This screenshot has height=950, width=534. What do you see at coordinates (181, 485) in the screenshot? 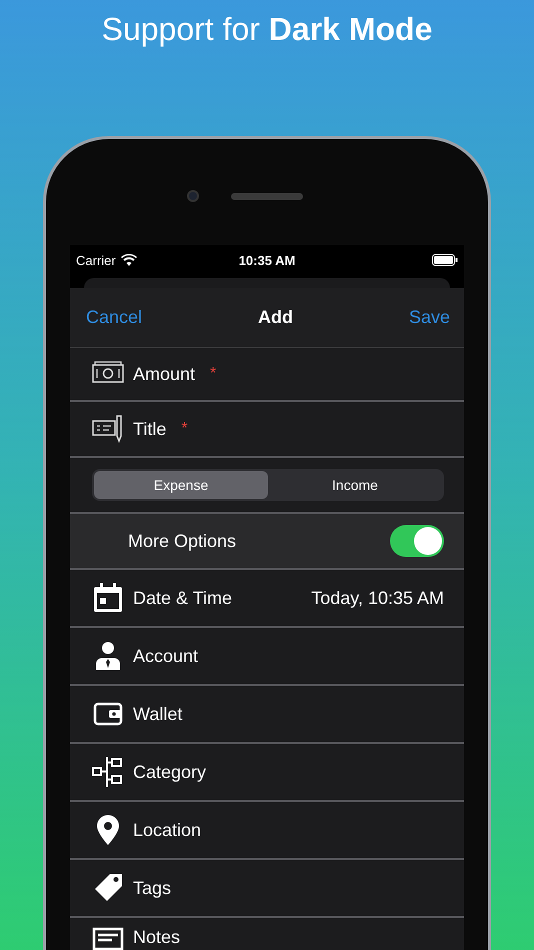
I see `segment-tab: Expense` at bounding box center [181, 485].